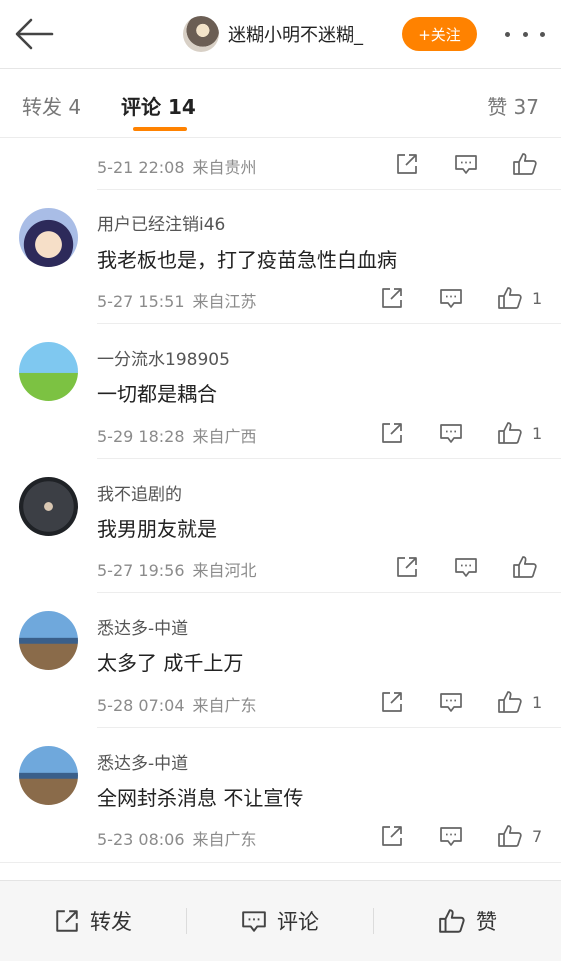 The image size is (561, 961). I want to click on like-label: 赞, so click(486, 922).